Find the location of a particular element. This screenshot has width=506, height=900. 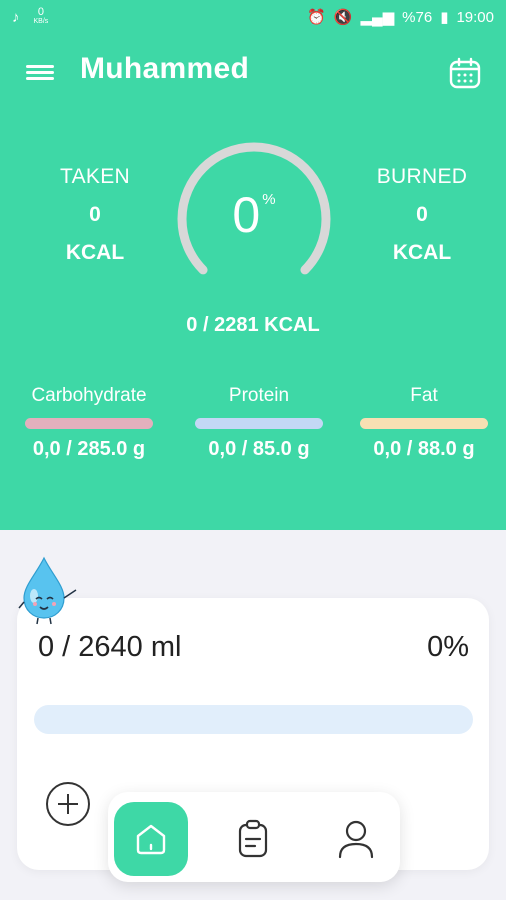

user-icon is located at coordinates (356, 839).